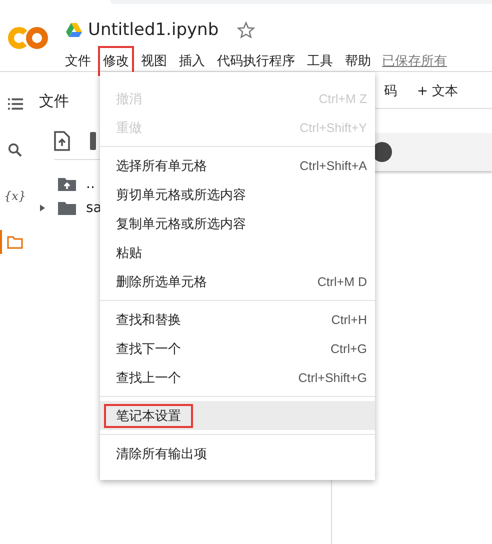 The image size is (492, 544). What do you see at coordinates (14, 196) in the screenshot?
I see `variables-icon: {x}` at bounding box center [14, 196].